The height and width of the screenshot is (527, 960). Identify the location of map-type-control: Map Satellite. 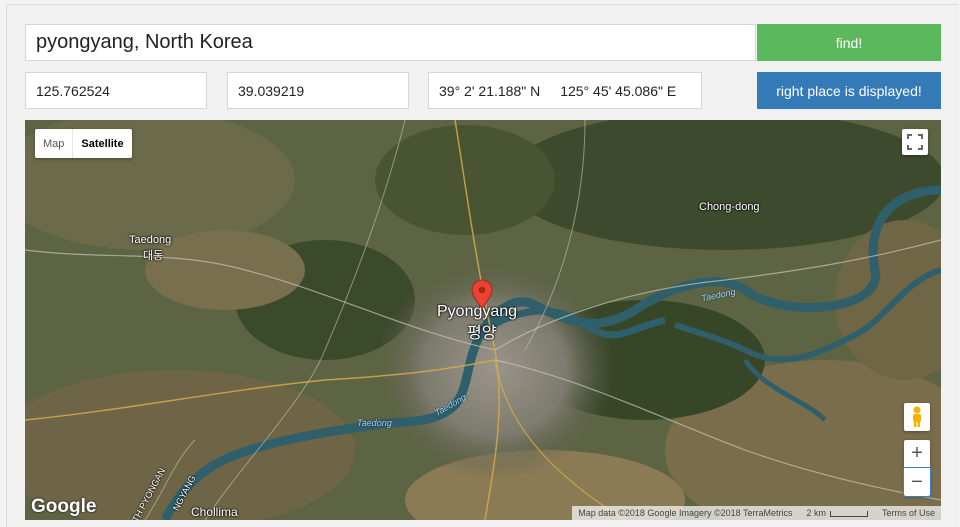
(83, 143).